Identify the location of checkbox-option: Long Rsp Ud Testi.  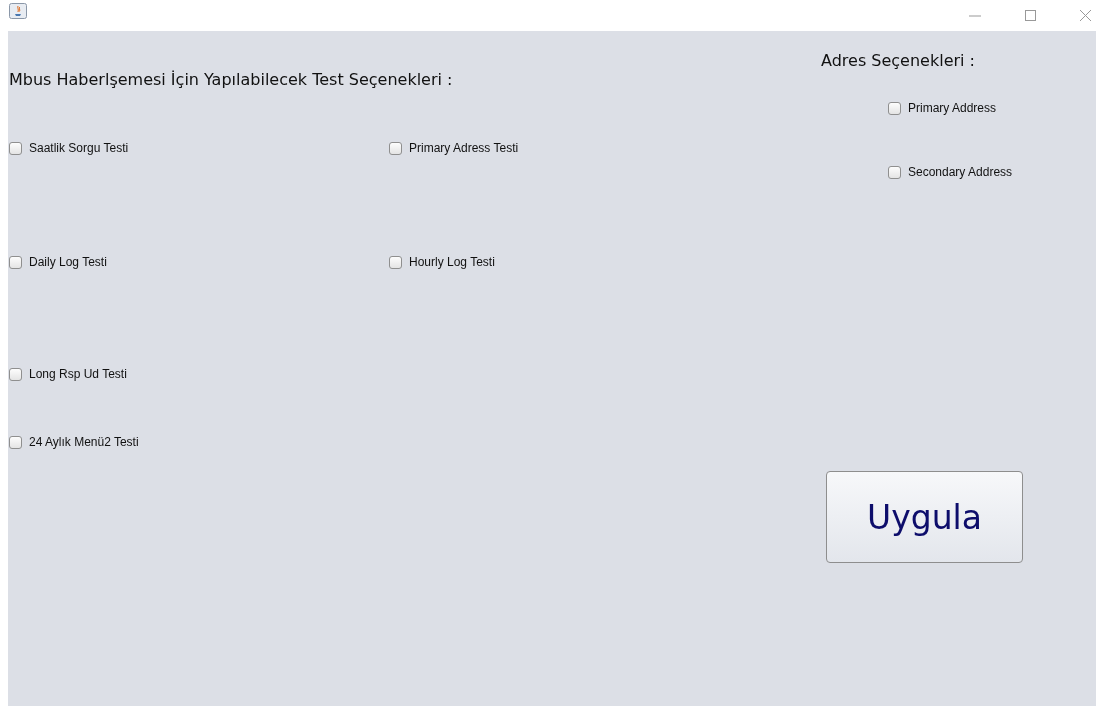
(67, 374).